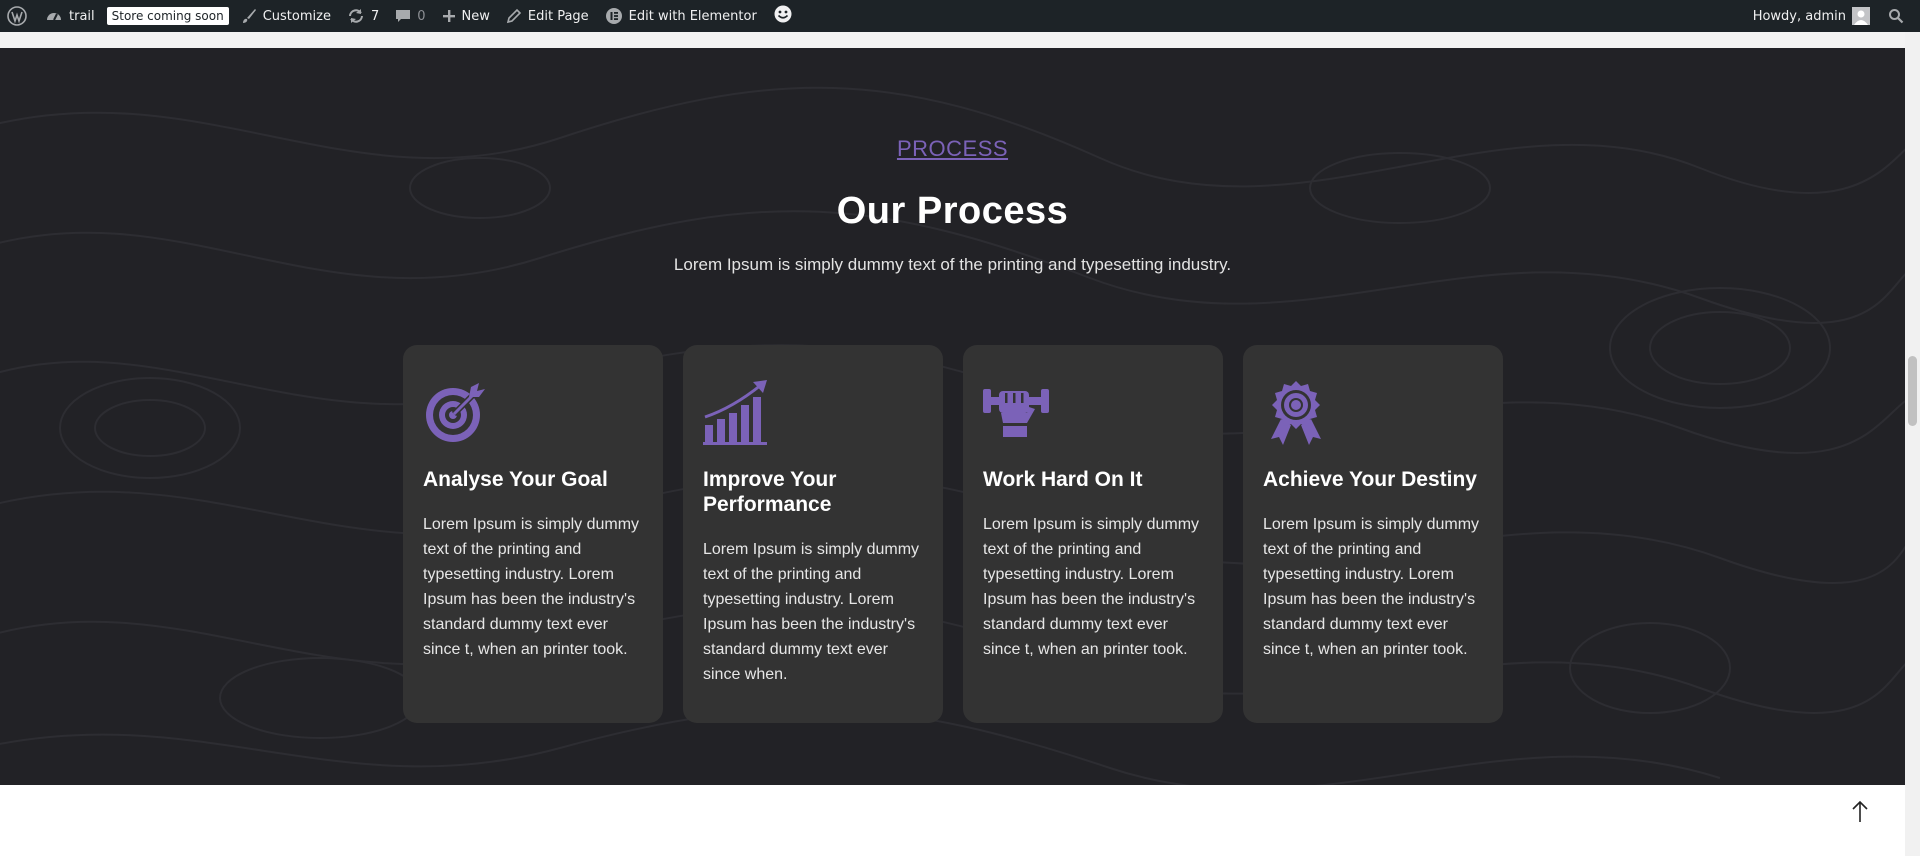 The image size is (1920, 856). Describe the element at coordinates (515, 479) in the screenshot. I see `card-title: Analyse Your Goal` at that location.